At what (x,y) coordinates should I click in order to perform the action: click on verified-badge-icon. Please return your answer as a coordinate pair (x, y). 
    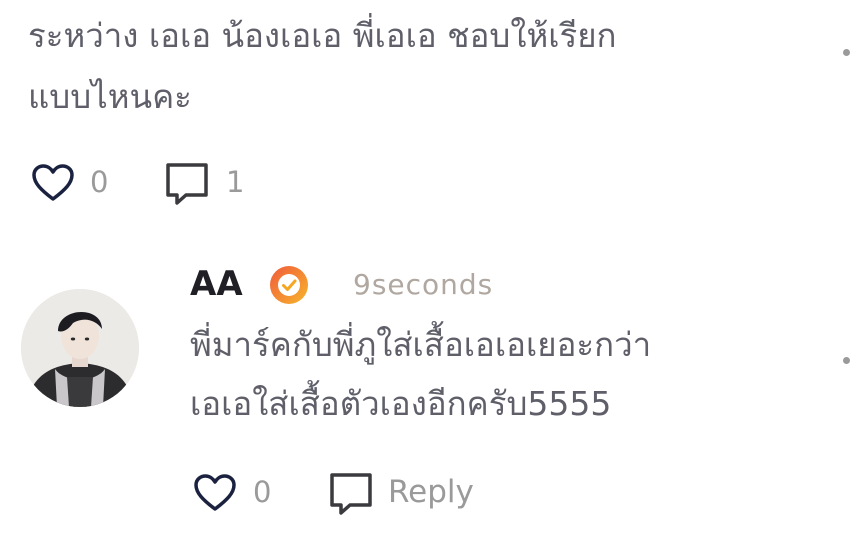
    Looking at the image, I should click on (289, 285).